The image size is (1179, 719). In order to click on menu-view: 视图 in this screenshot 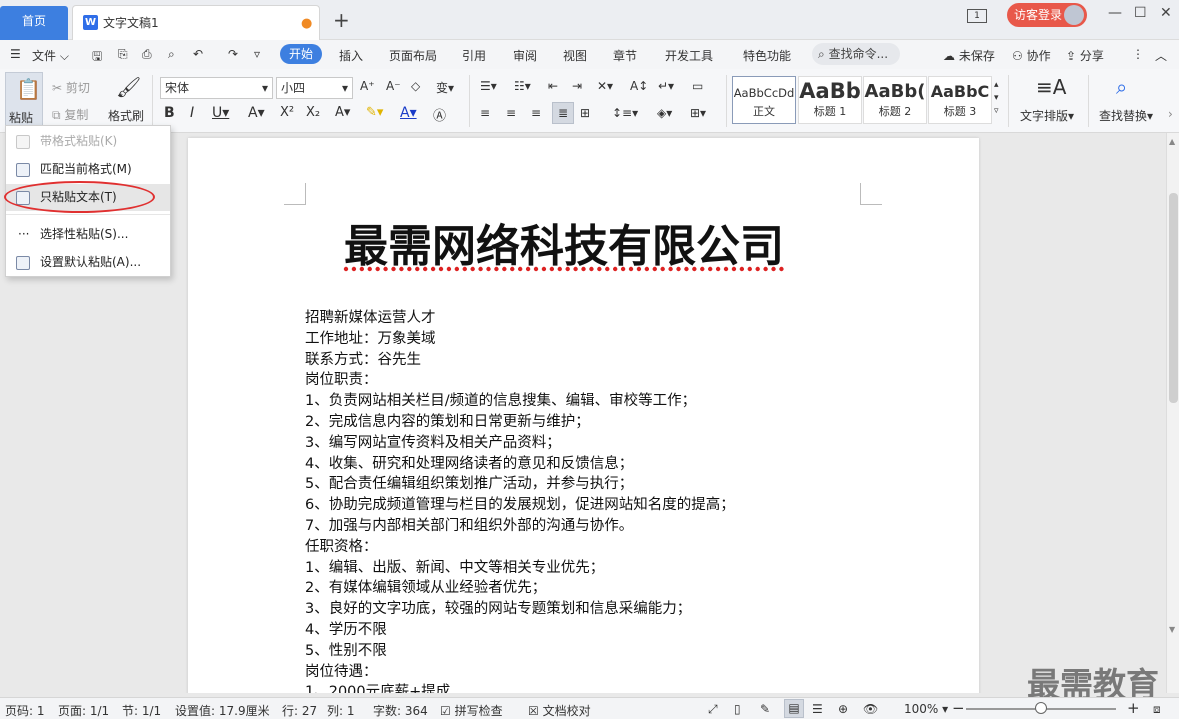, I will do `click(575, 55)`.